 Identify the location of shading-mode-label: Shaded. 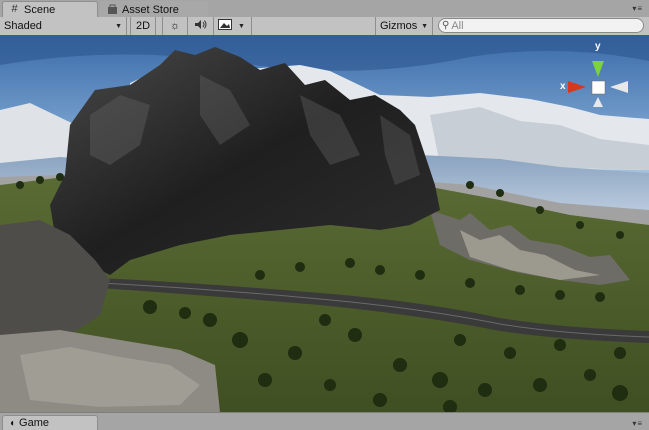
(23, 26).